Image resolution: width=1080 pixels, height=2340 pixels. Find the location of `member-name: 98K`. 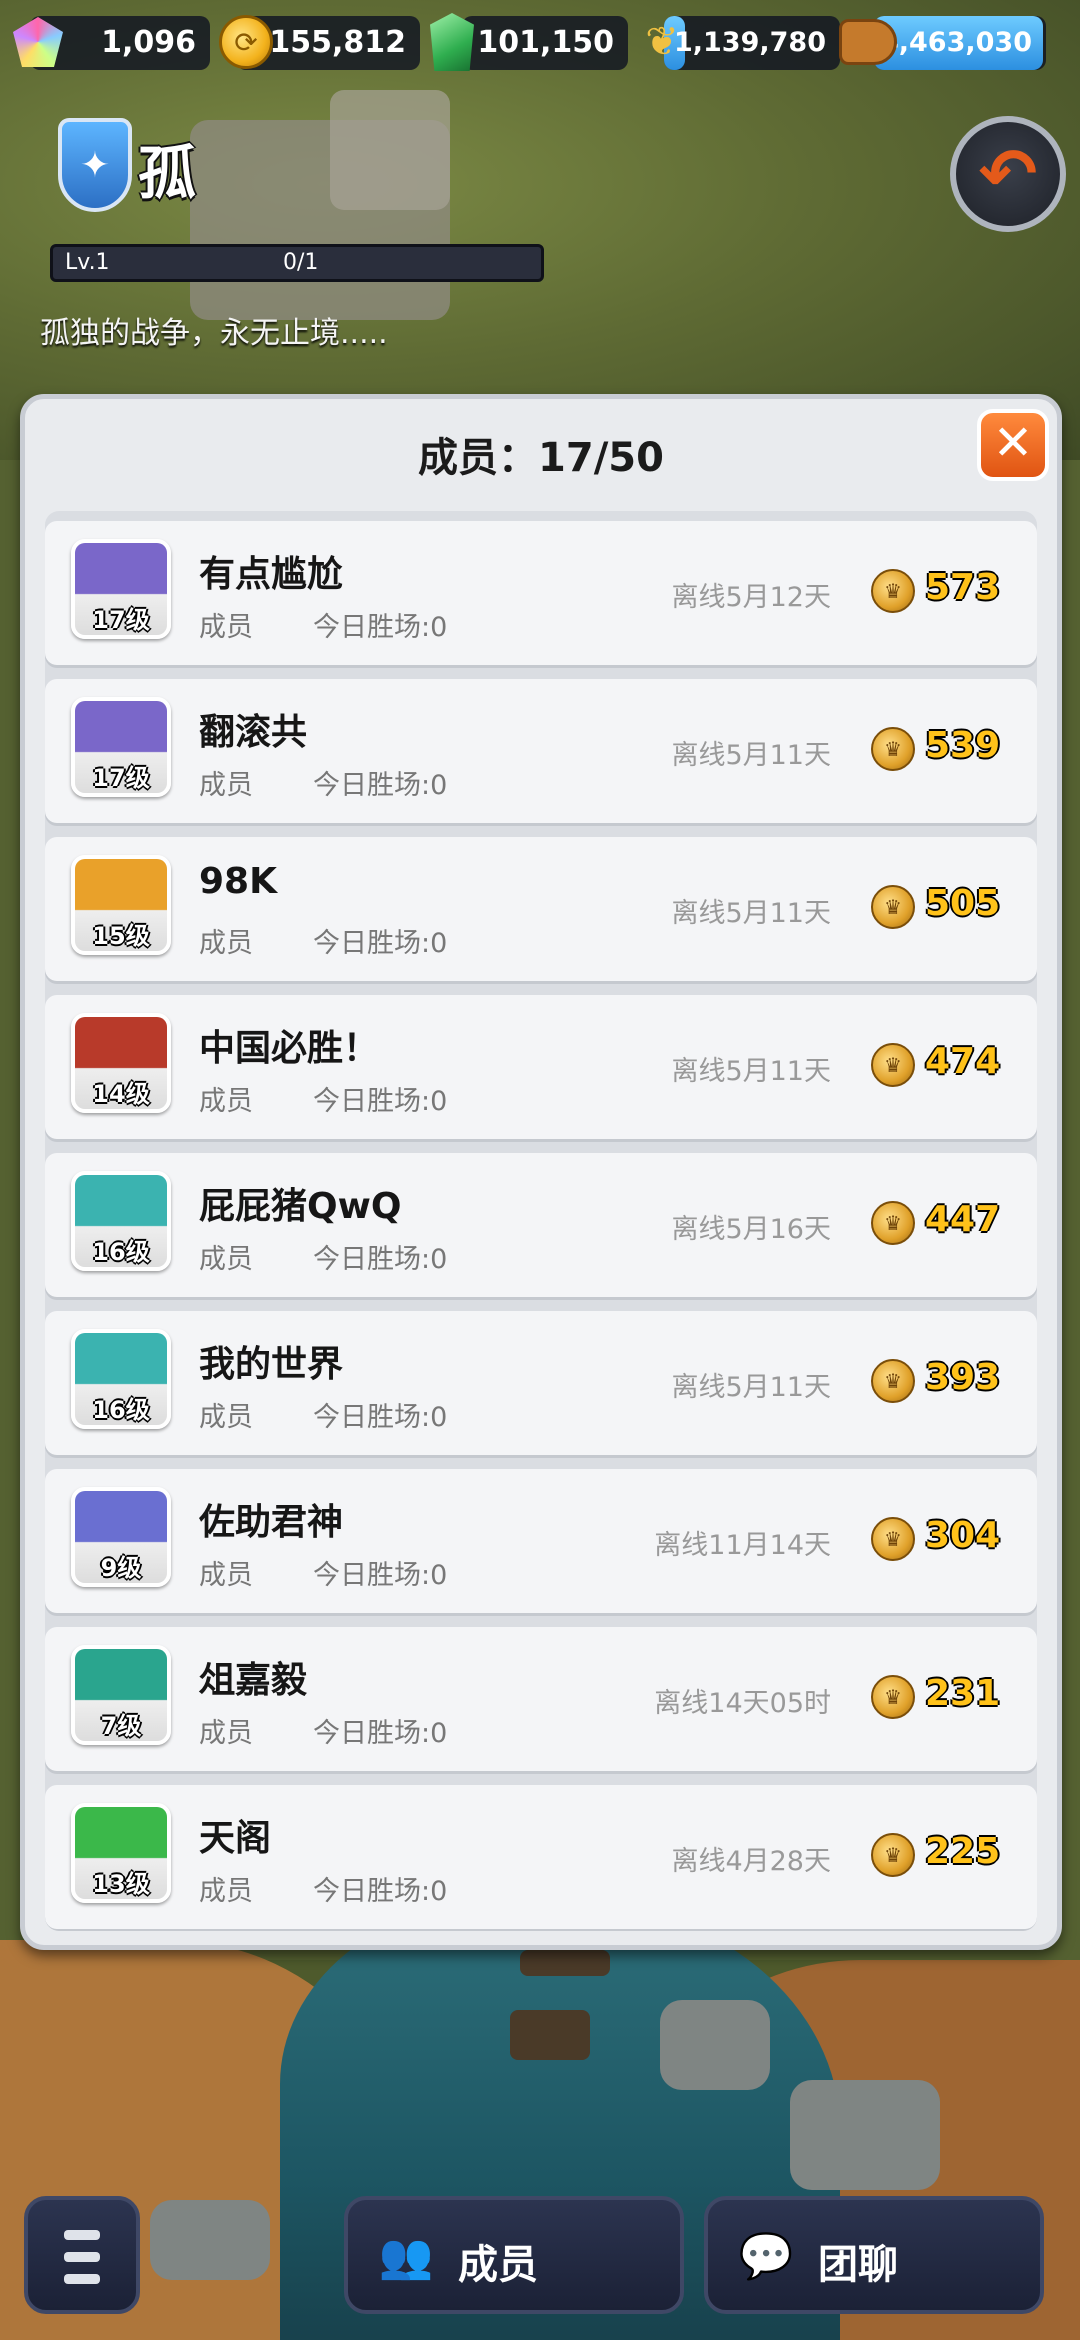

member-name: 98K is located at coordinates (238, 881).